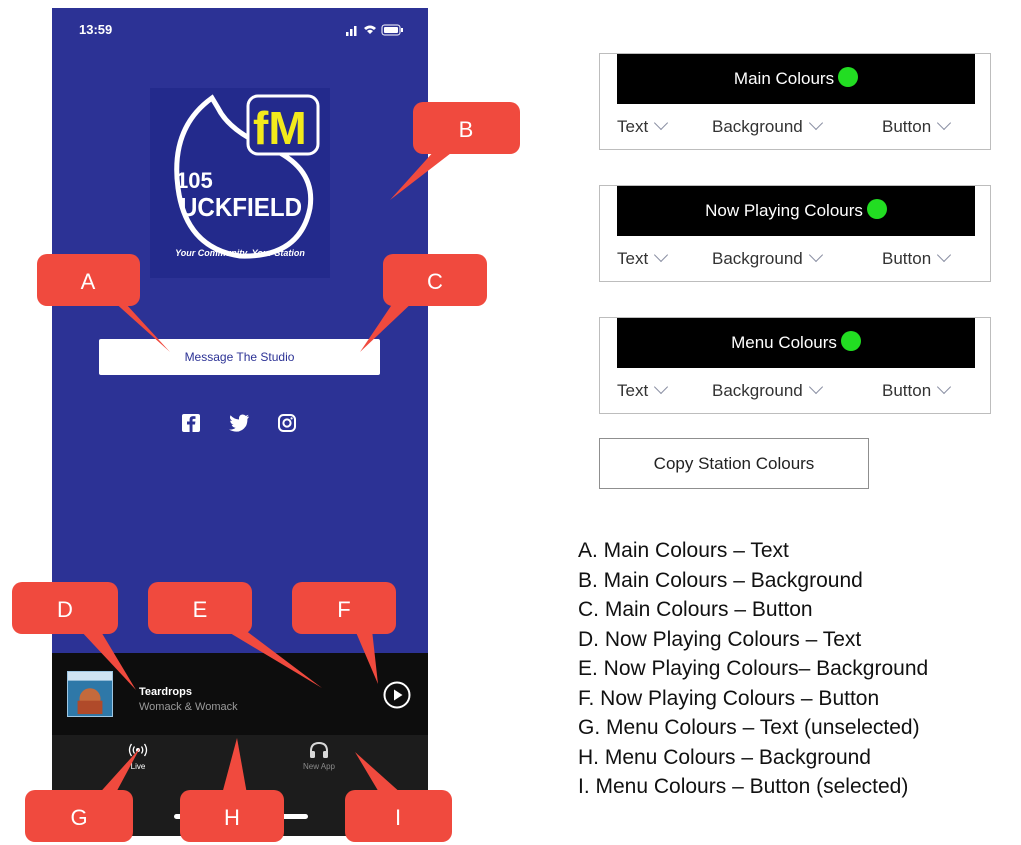  I want to click on broadcast-icon, so click(138, 750).